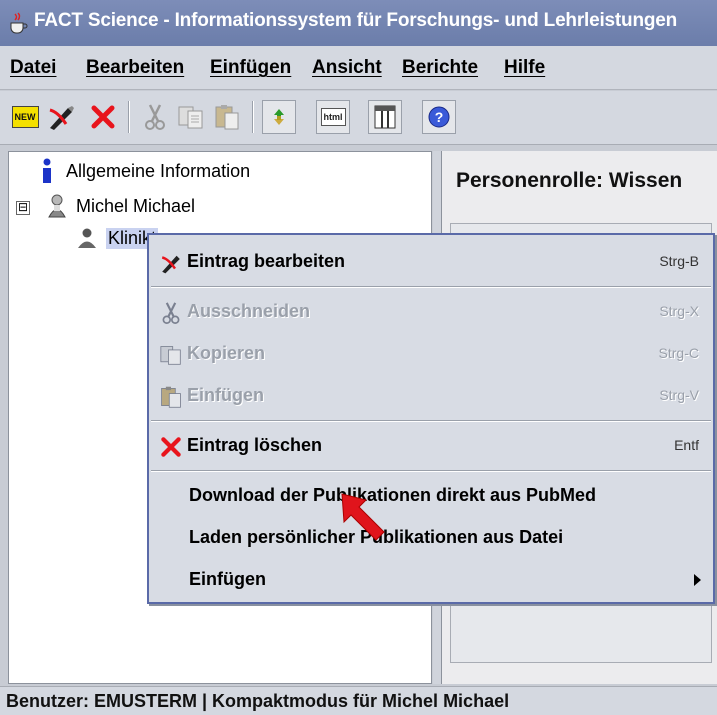 The width and height of the screenshot is (717, 715). I want to click on columns-button, so click(385, 117).